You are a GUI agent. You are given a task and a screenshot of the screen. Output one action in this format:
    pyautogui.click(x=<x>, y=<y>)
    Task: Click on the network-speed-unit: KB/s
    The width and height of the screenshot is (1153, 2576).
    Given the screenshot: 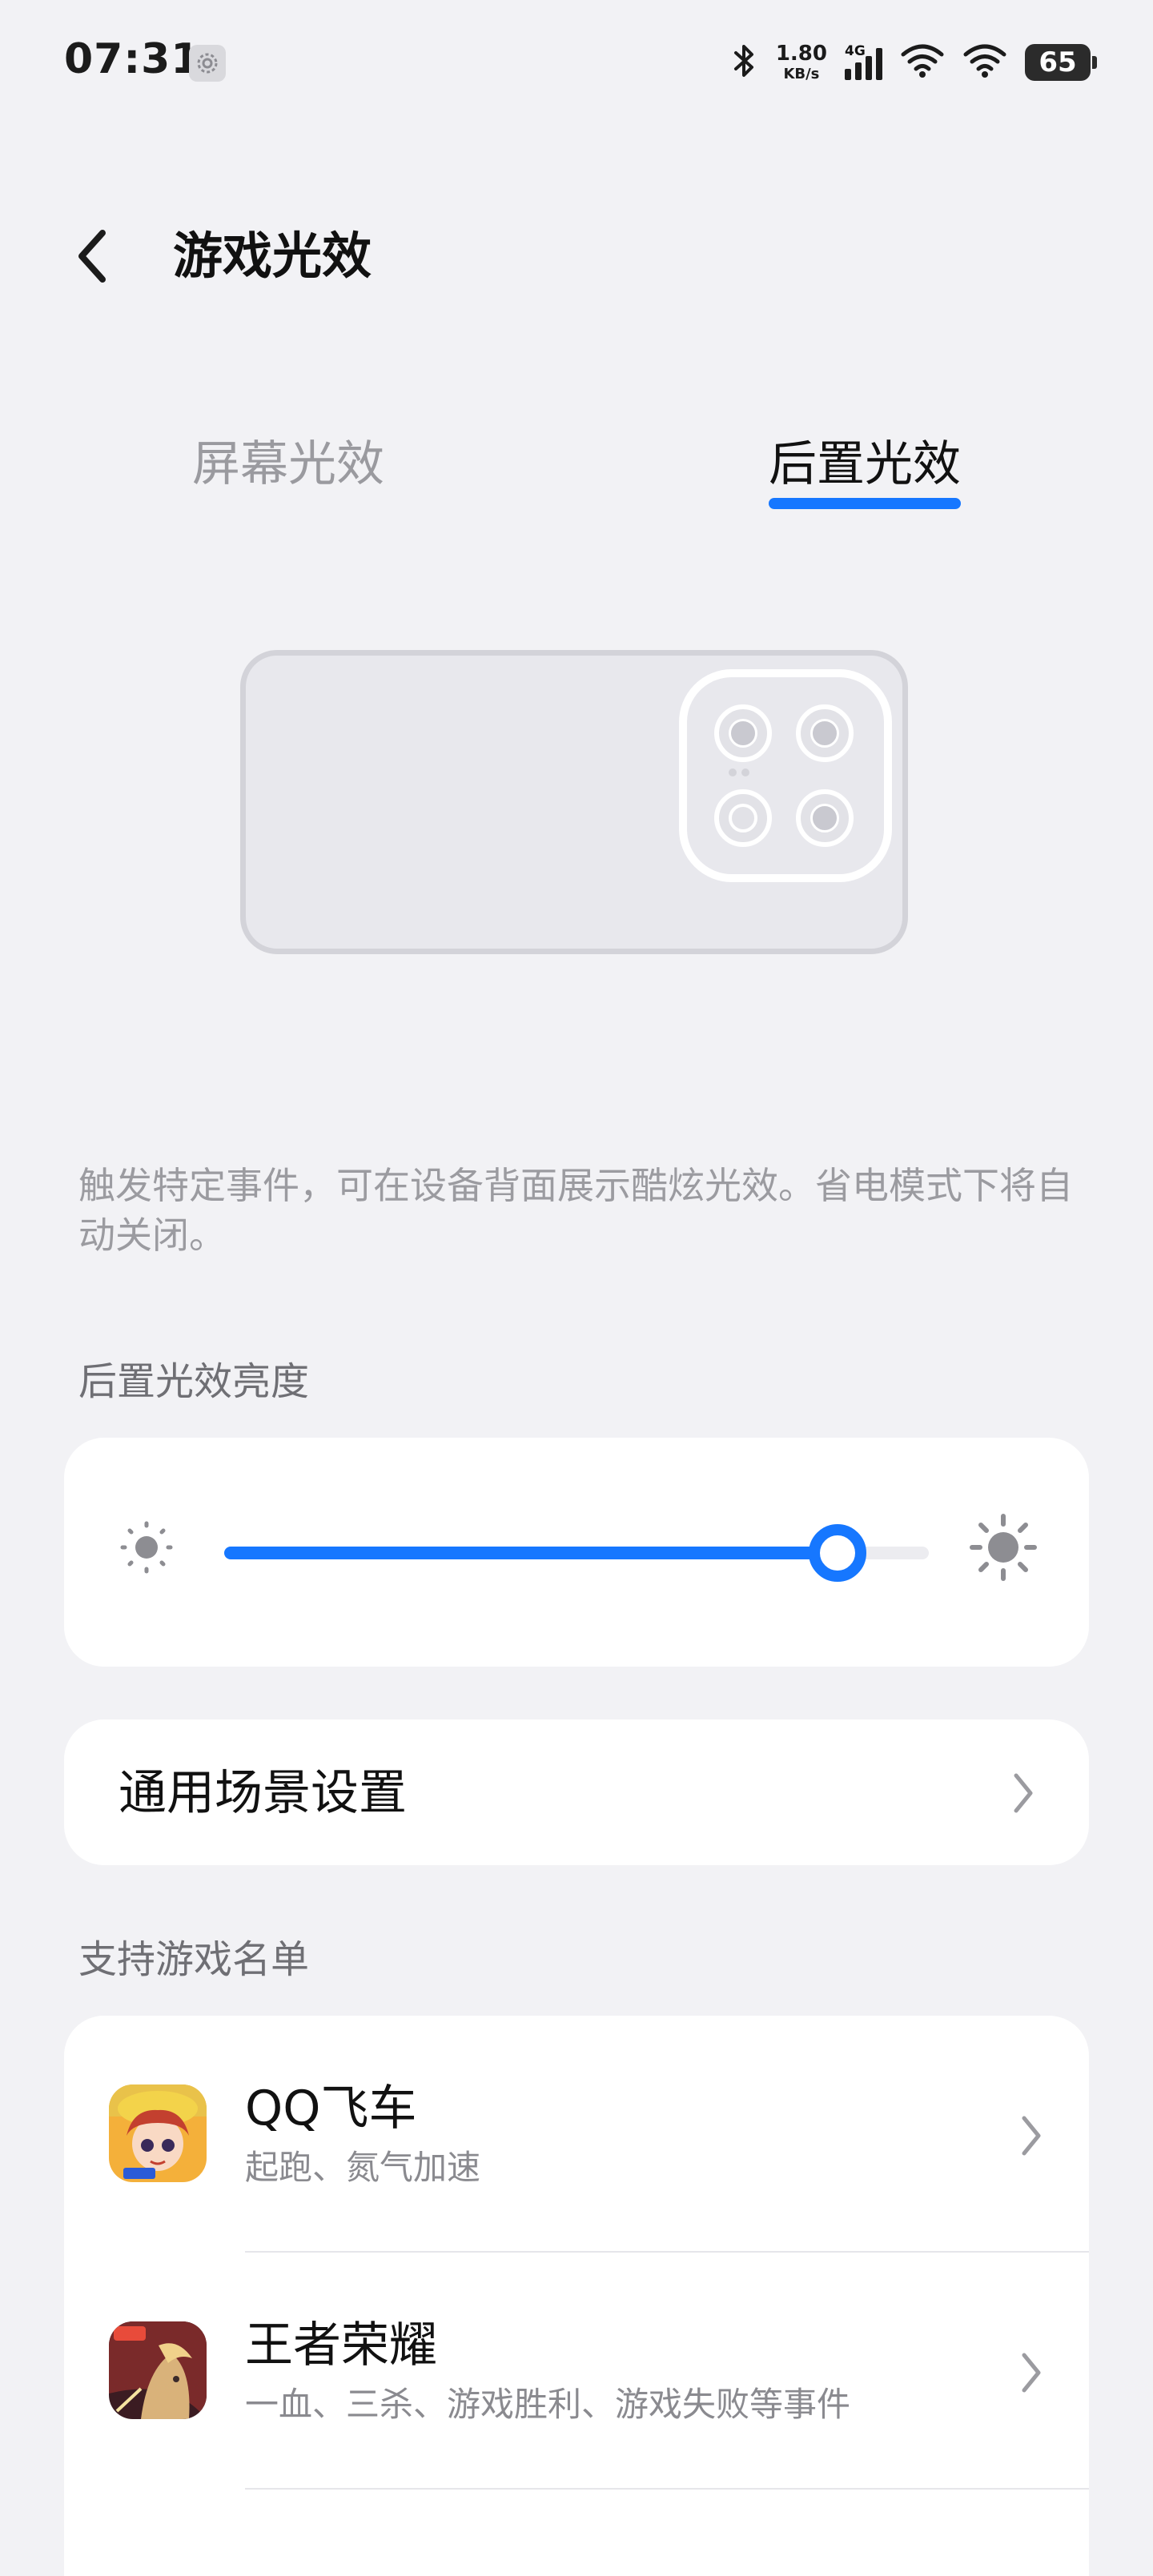 What is the action you would take?
    pyautogui.click(x=802, y=74)
    